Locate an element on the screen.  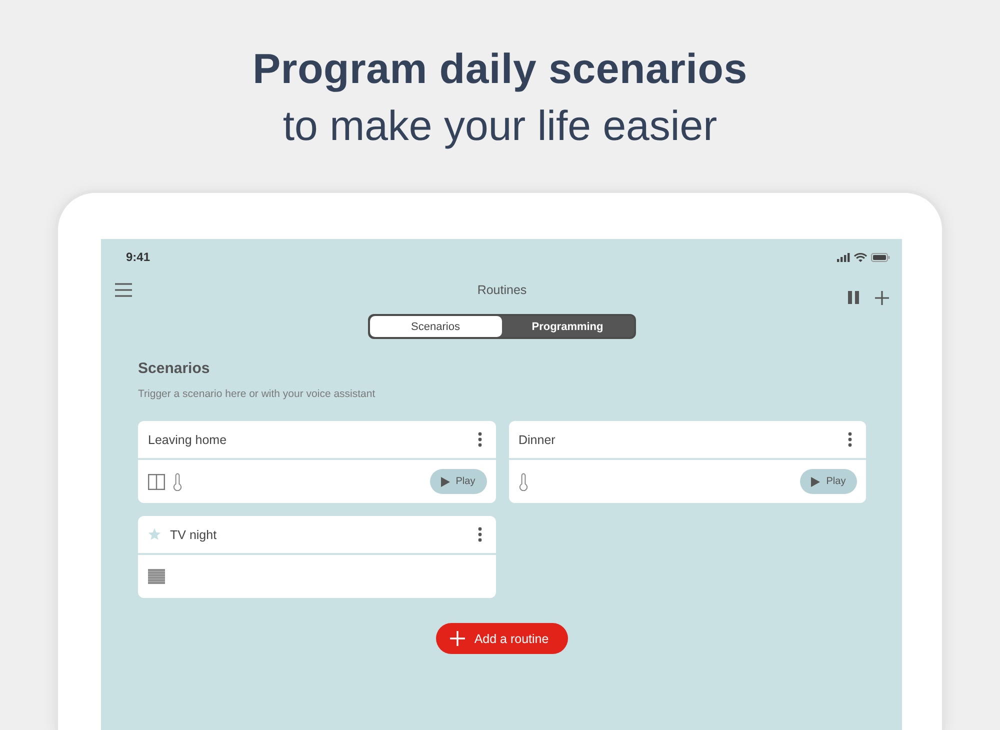
pause-icon is located at coordinates (853, 297).